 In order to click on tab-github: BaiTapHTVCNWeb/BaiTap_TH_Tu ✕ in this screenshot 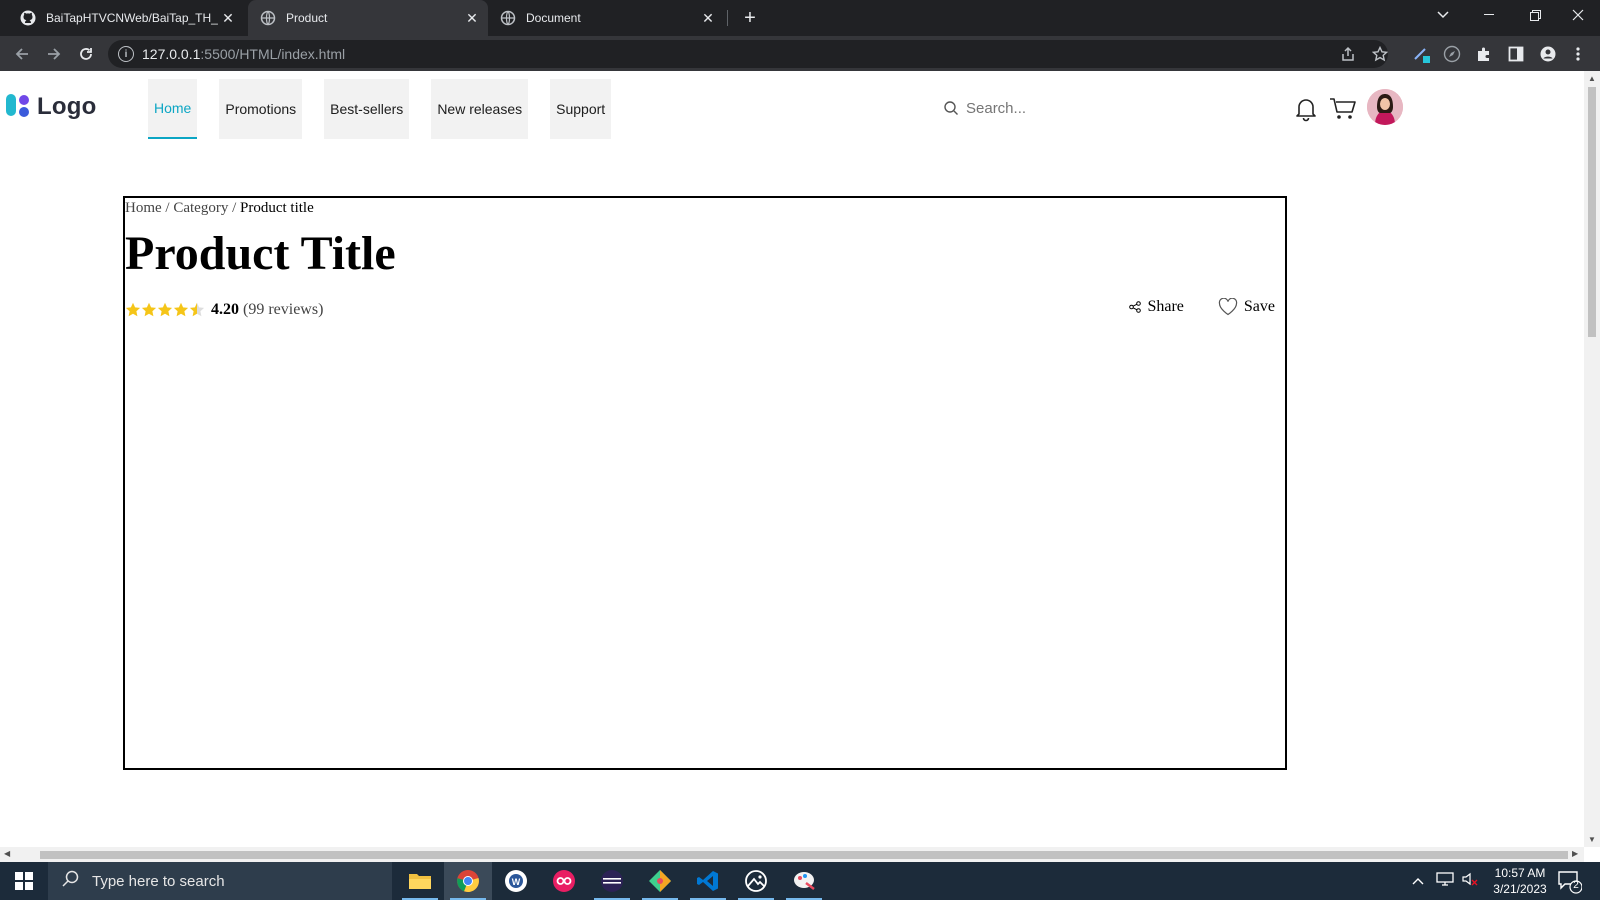, I will do `click(126, 18)`.